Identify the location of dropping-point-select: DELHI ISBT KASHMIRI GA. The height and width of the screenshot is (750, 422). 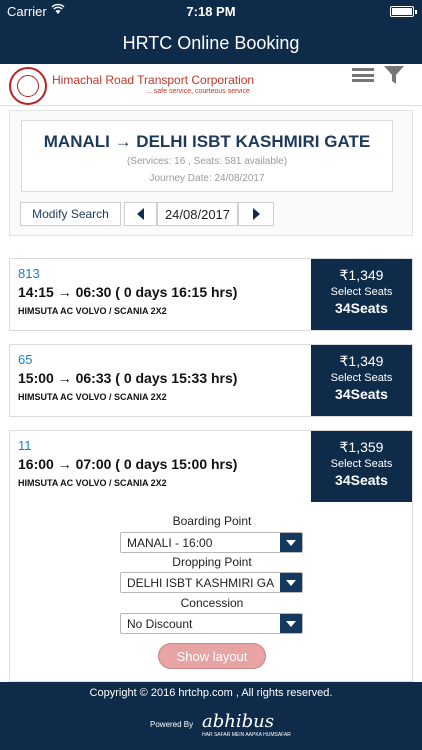
(211, 582).